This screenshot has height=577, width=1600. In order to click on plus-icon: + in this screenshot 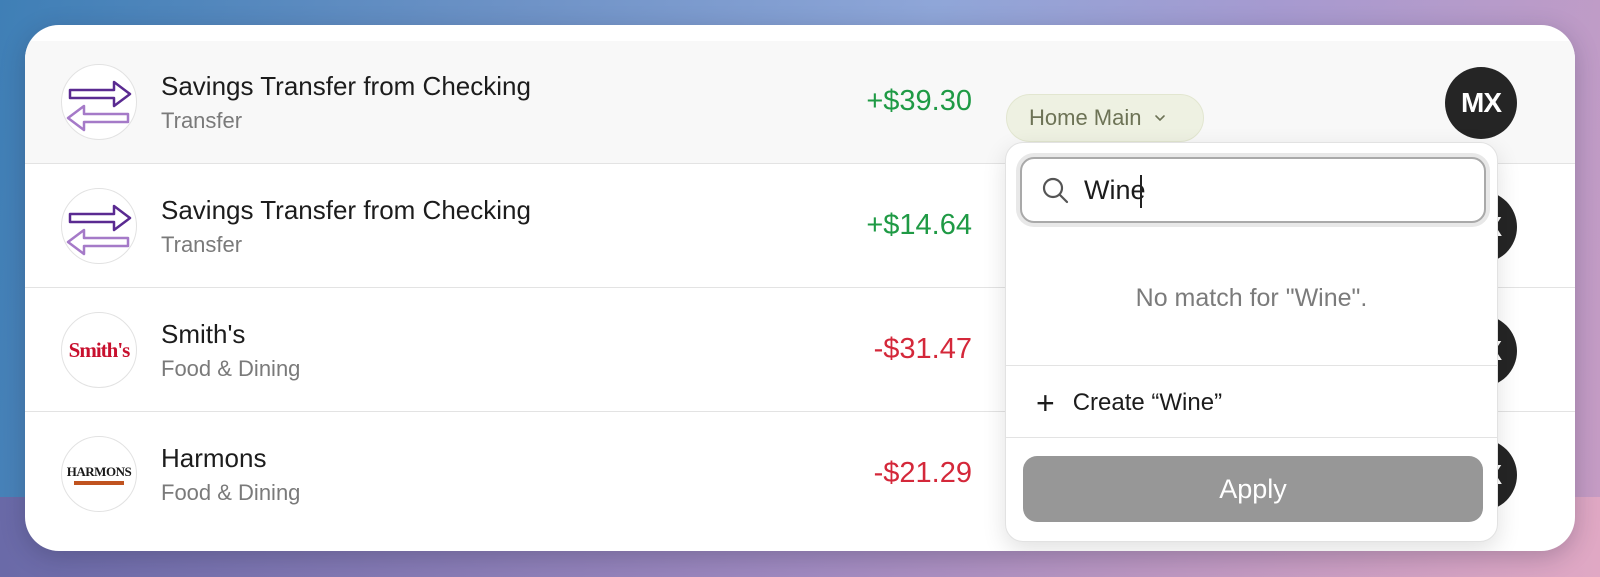, I will do `click(1045, 403)`.